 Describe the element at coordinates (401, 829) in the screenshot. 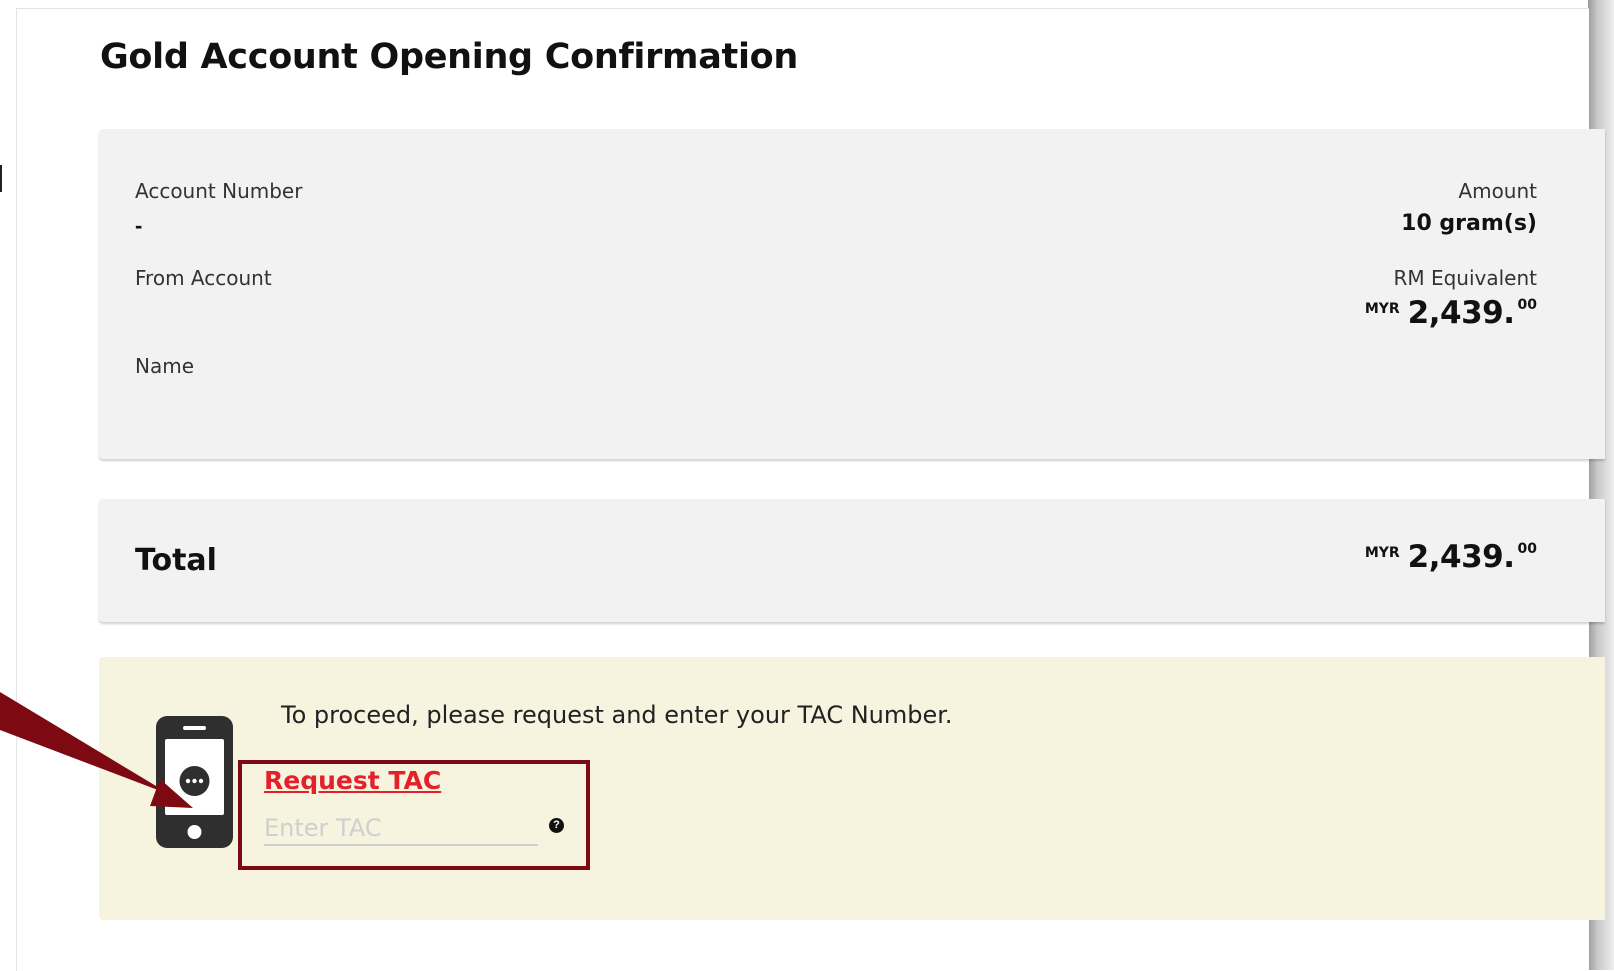

I see `tac-input` at that location.